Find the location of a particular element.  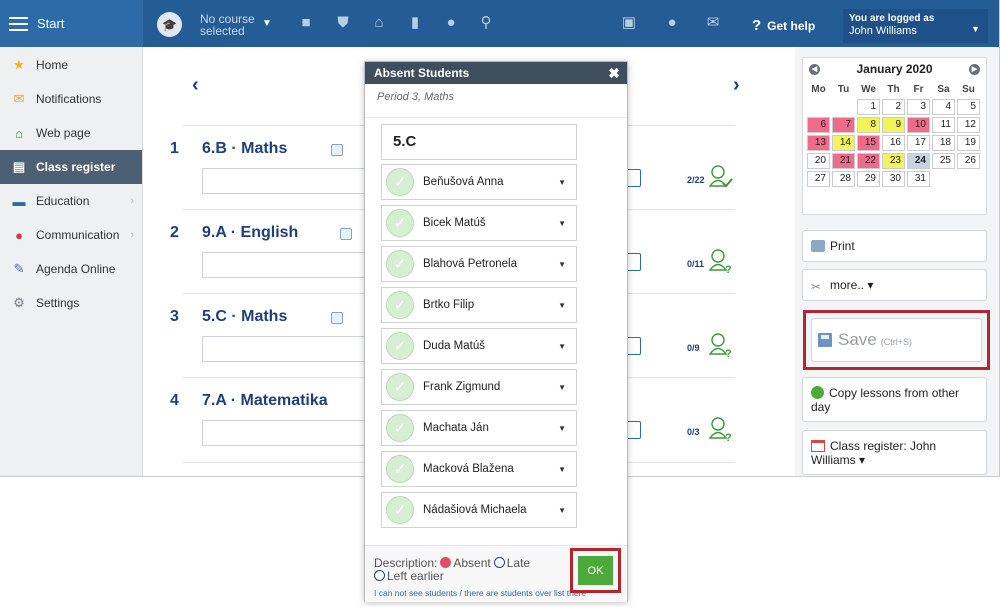

student-row: ✓ Frank Zigmund ▼ is located at coordinates (479, 387).